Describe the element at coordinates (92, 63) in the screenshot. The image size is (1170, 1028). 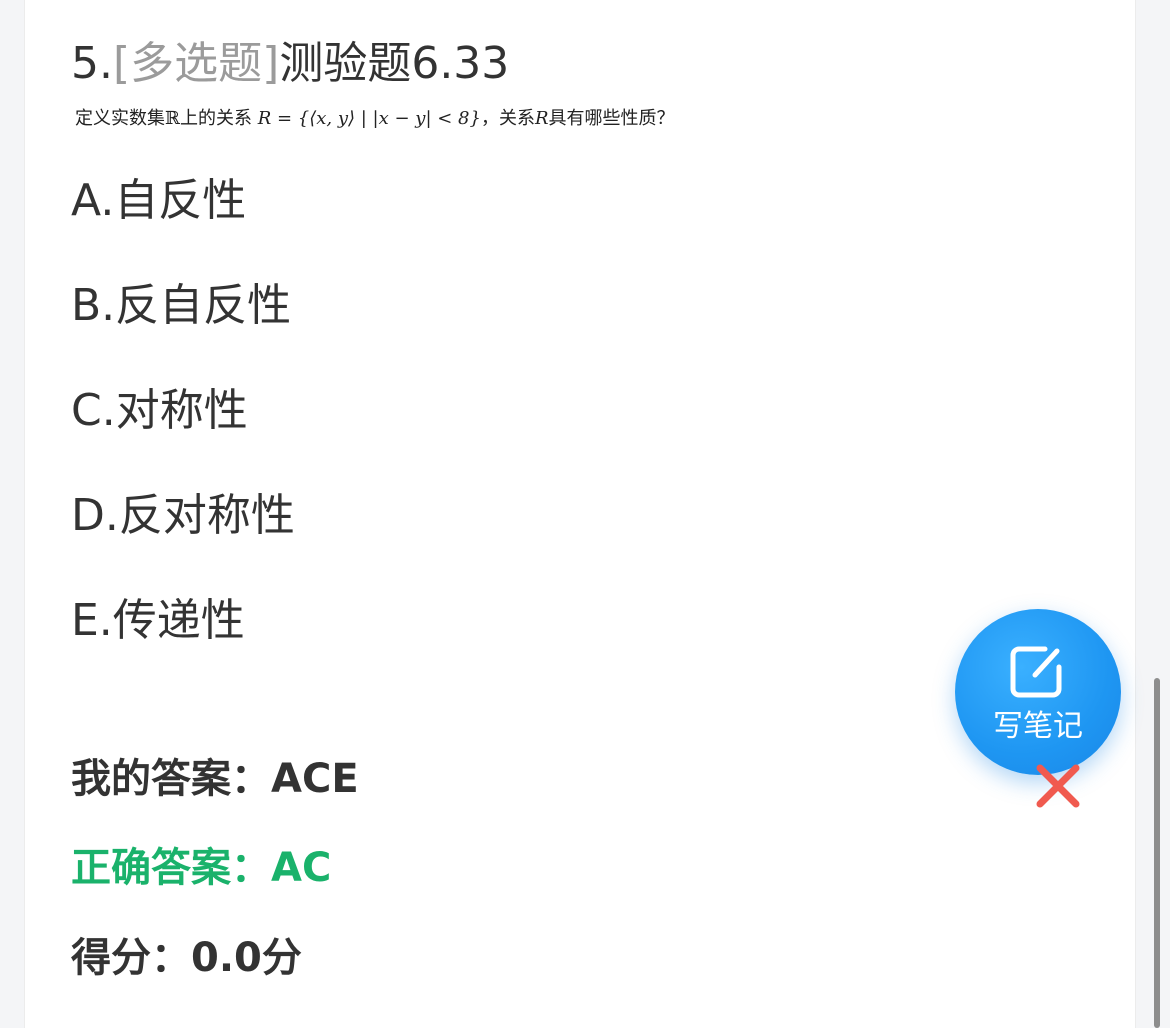
I see `question-number: 5.` at that location.